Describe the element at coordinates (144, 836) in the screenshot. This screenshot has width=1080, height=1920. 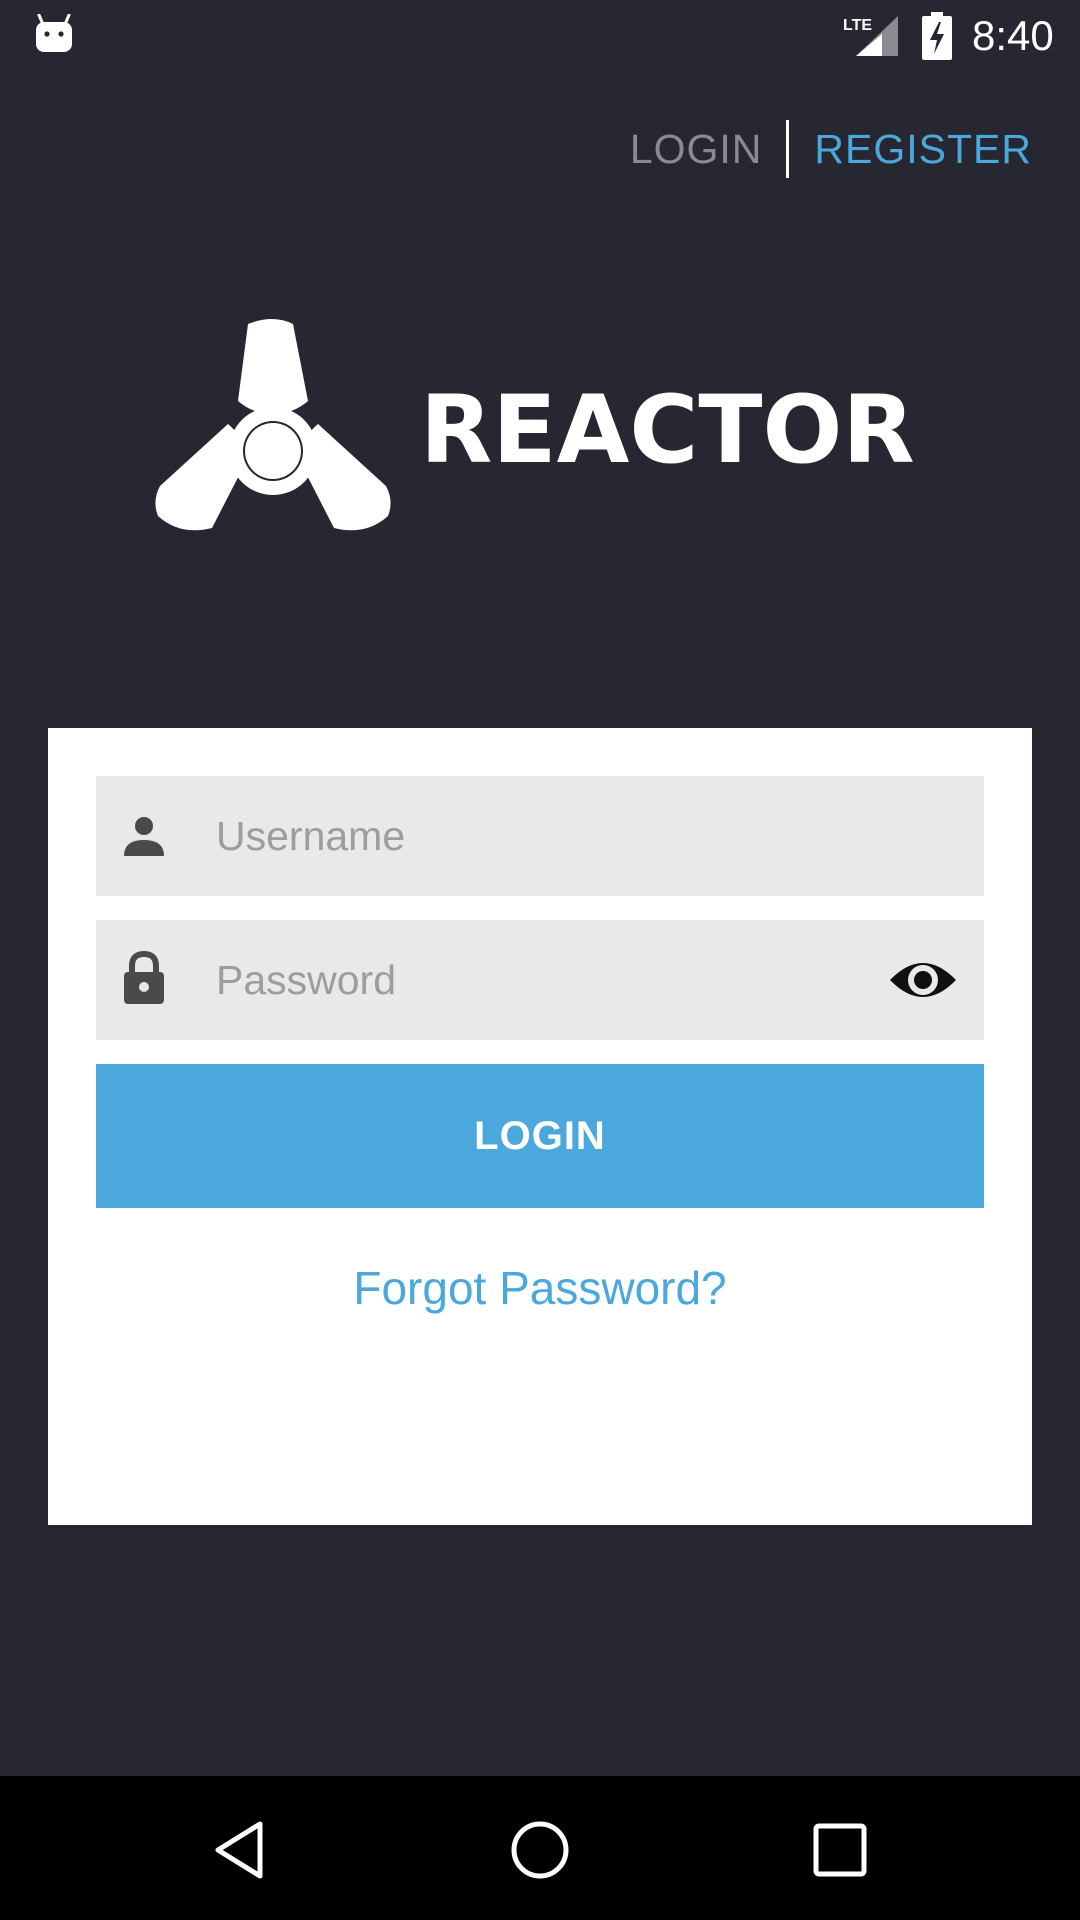
I see `person-icon` at that location.